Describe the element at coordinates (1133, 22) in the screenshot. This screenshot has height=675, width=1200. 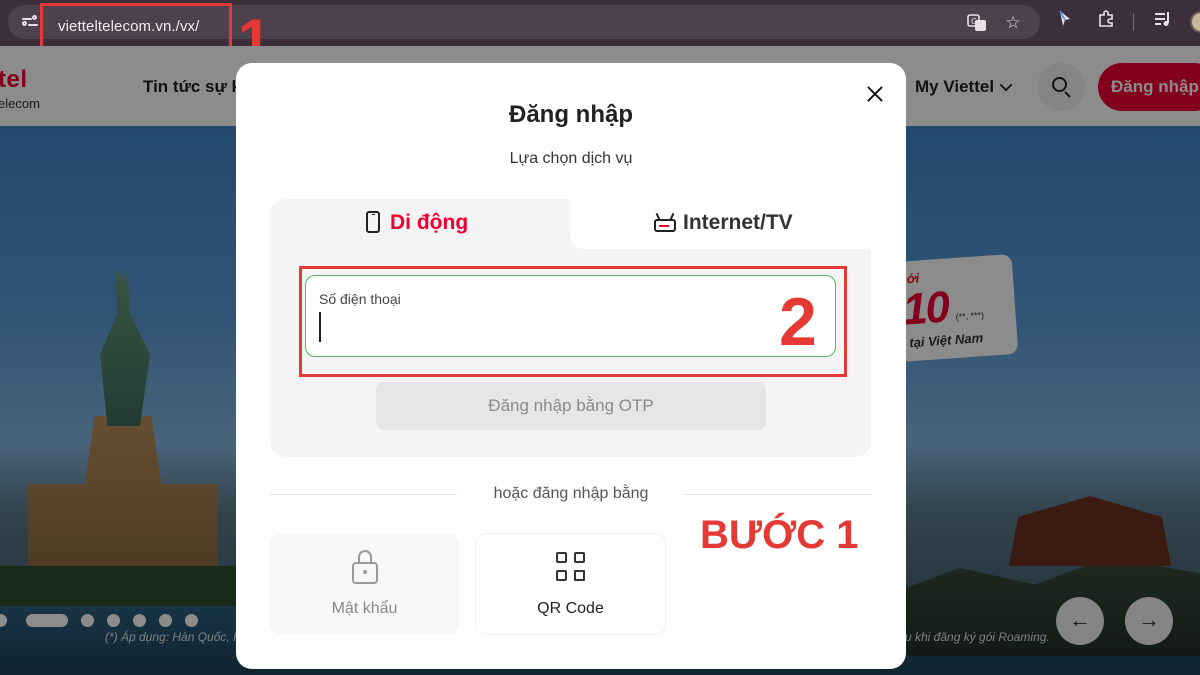
I see `toolbar-separator` at that location.